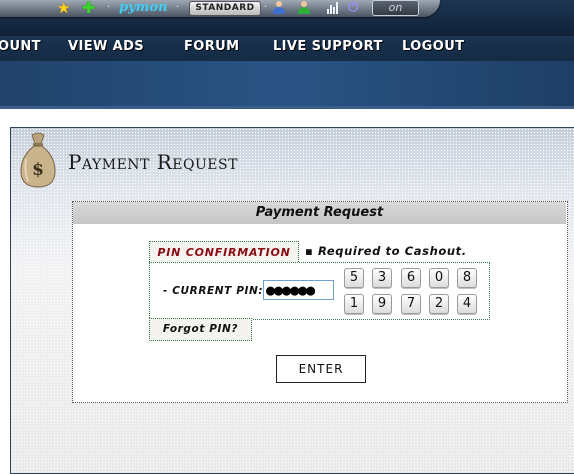 Image resolution: width=574 pixels, height=474 pixels. What do you see at coordinates (382, 304) in the screenshot?
I see `keypad-key: 9` at bounding box center [382, 304].